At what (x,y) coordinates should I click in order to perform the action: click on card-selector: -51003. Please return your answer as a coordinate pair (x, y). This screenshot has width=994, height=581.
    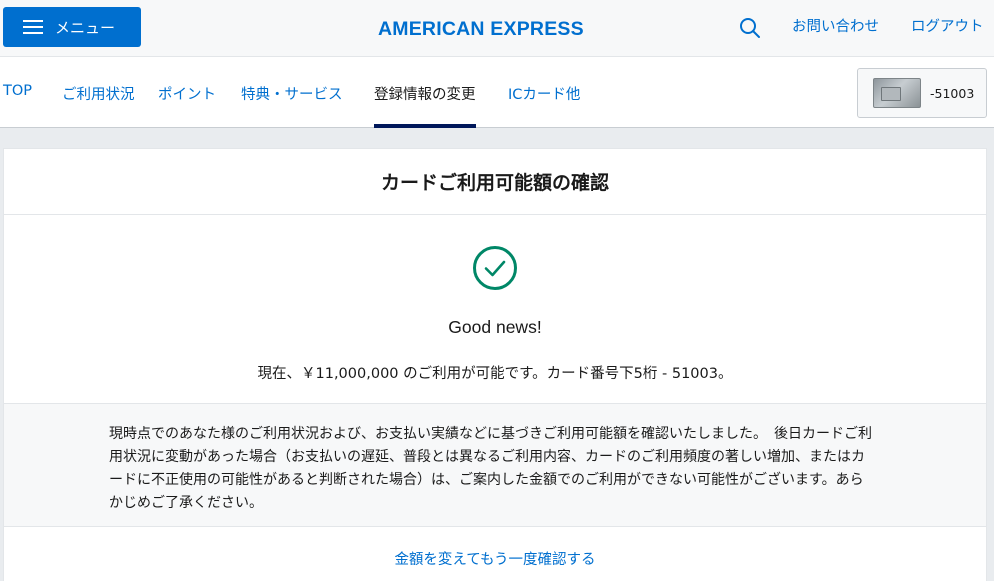
    Looking at the image, I should click on (922, 93).